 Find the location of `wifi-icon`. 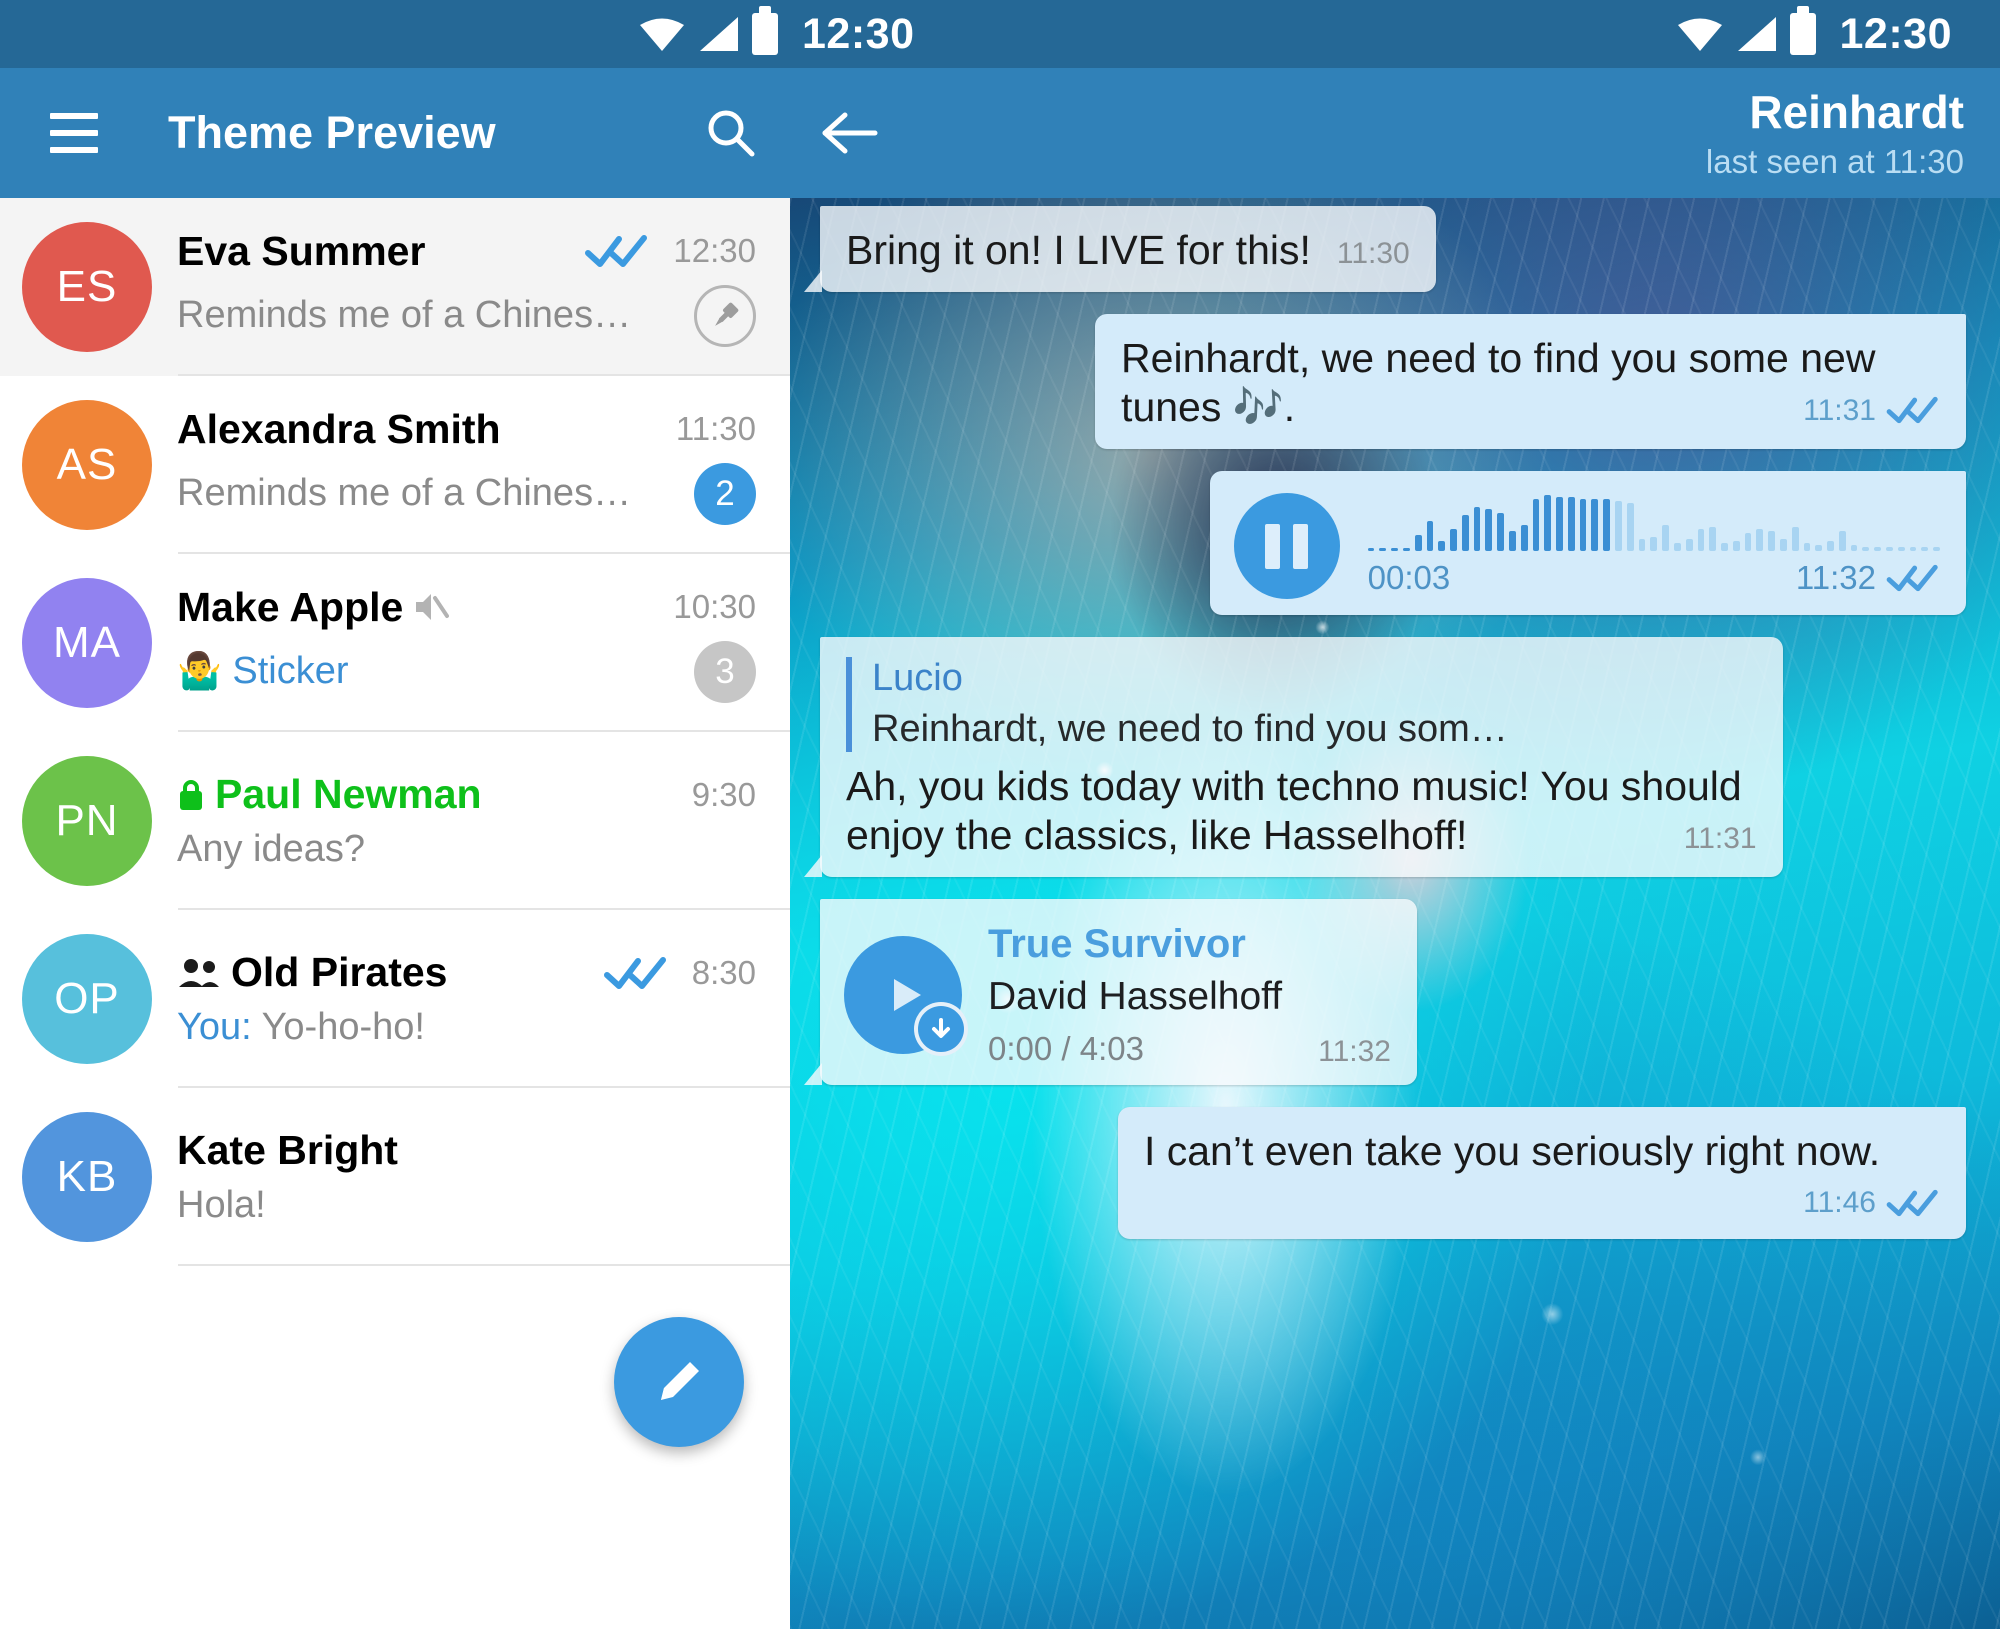

wifi-icon is located at coordinates (1699, 34).